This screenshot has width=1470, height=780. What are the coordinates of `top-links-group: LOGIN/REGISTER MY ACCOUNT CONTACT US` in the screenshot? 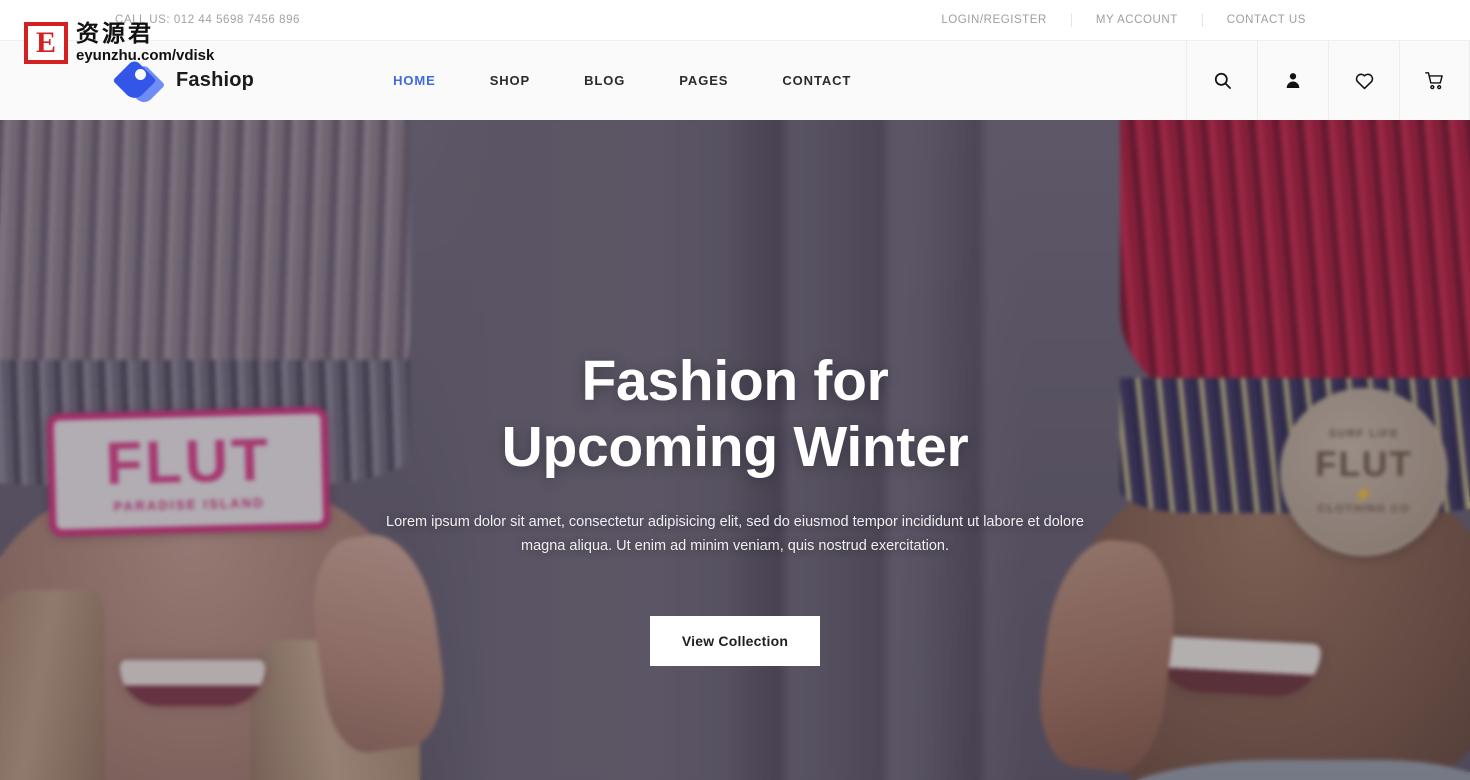 It's located at (1123, 20).